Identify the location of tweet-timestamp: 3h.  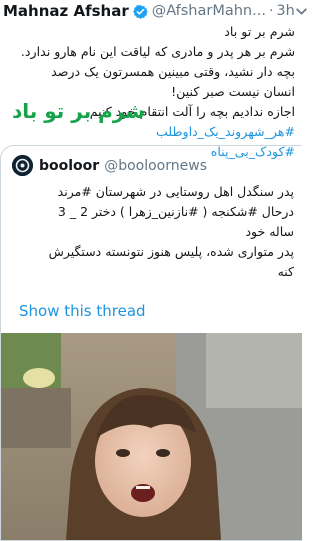
(285, 11).